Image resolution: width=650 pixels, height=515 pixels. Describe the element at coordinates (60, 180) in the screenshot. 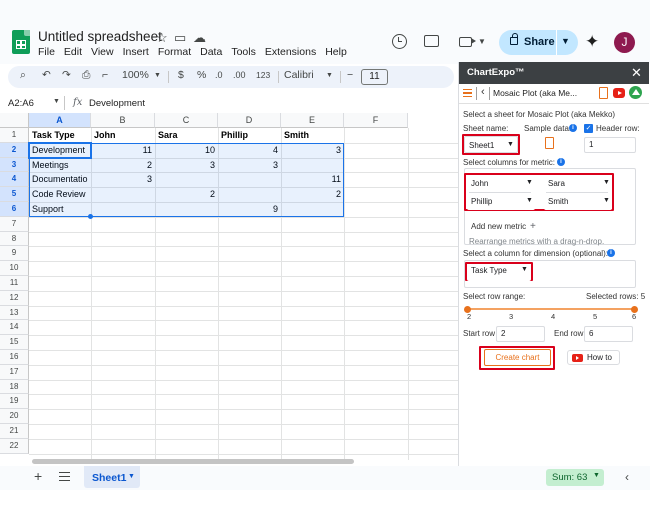

I see `cell: Documentation` at that location.